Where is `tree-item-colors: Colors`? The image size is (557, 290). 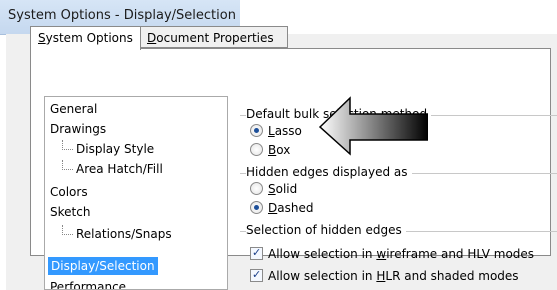
tree-item-colors: Colors is located at coordinates (69, 192).